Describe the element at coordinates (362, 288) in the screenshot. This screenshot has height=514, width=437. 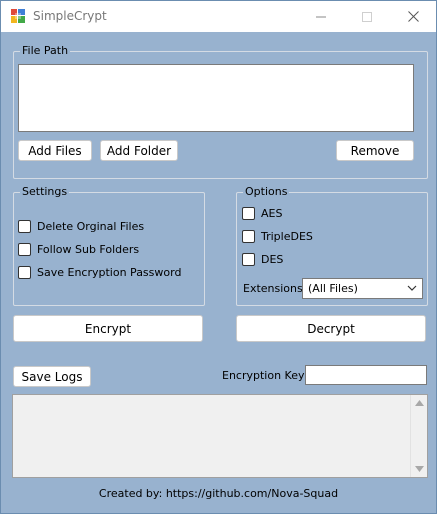
I see `extensions-select: (All Files)` at that location.